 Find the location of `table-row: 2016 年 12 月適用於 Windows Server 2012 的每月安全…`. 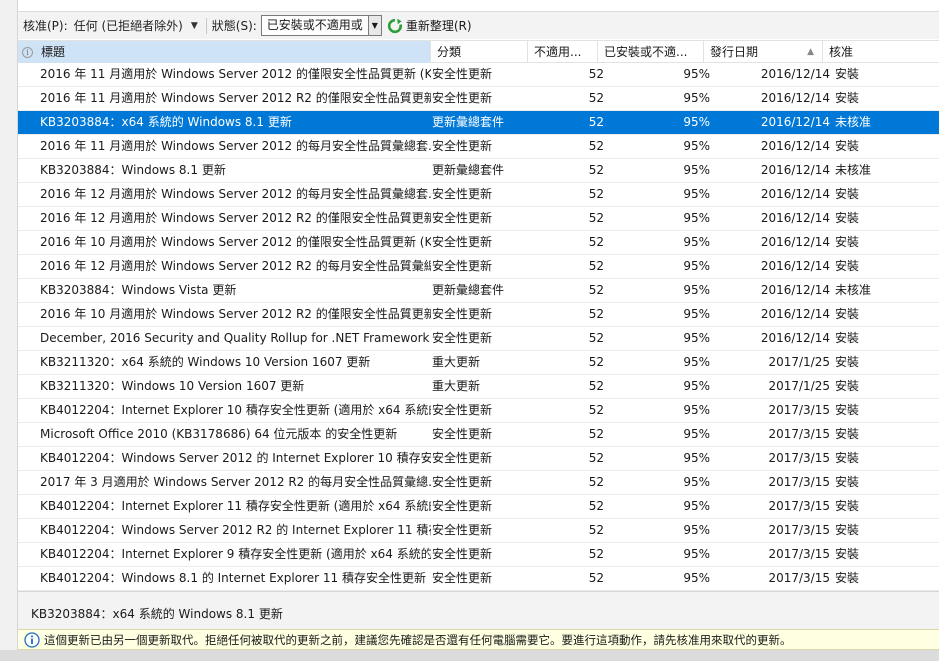

table-row: 2016 年 12 月適用於 Windows Server 2012 的每月安全… is located at coordinates (478, 195).